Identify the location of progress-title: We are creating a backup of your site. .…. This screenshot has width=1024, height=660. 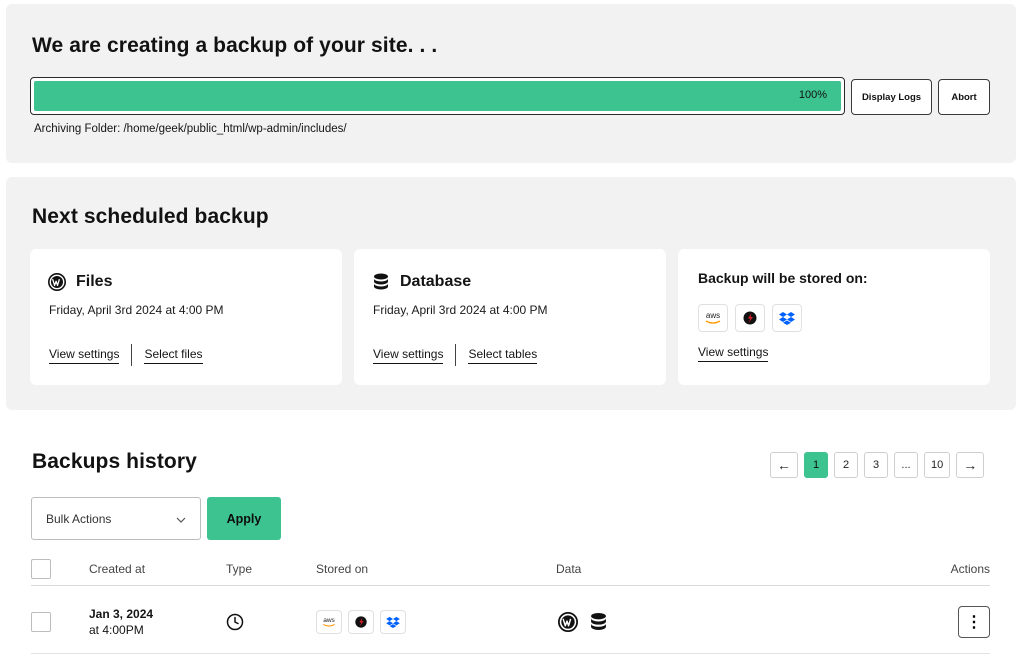
(235, 45).